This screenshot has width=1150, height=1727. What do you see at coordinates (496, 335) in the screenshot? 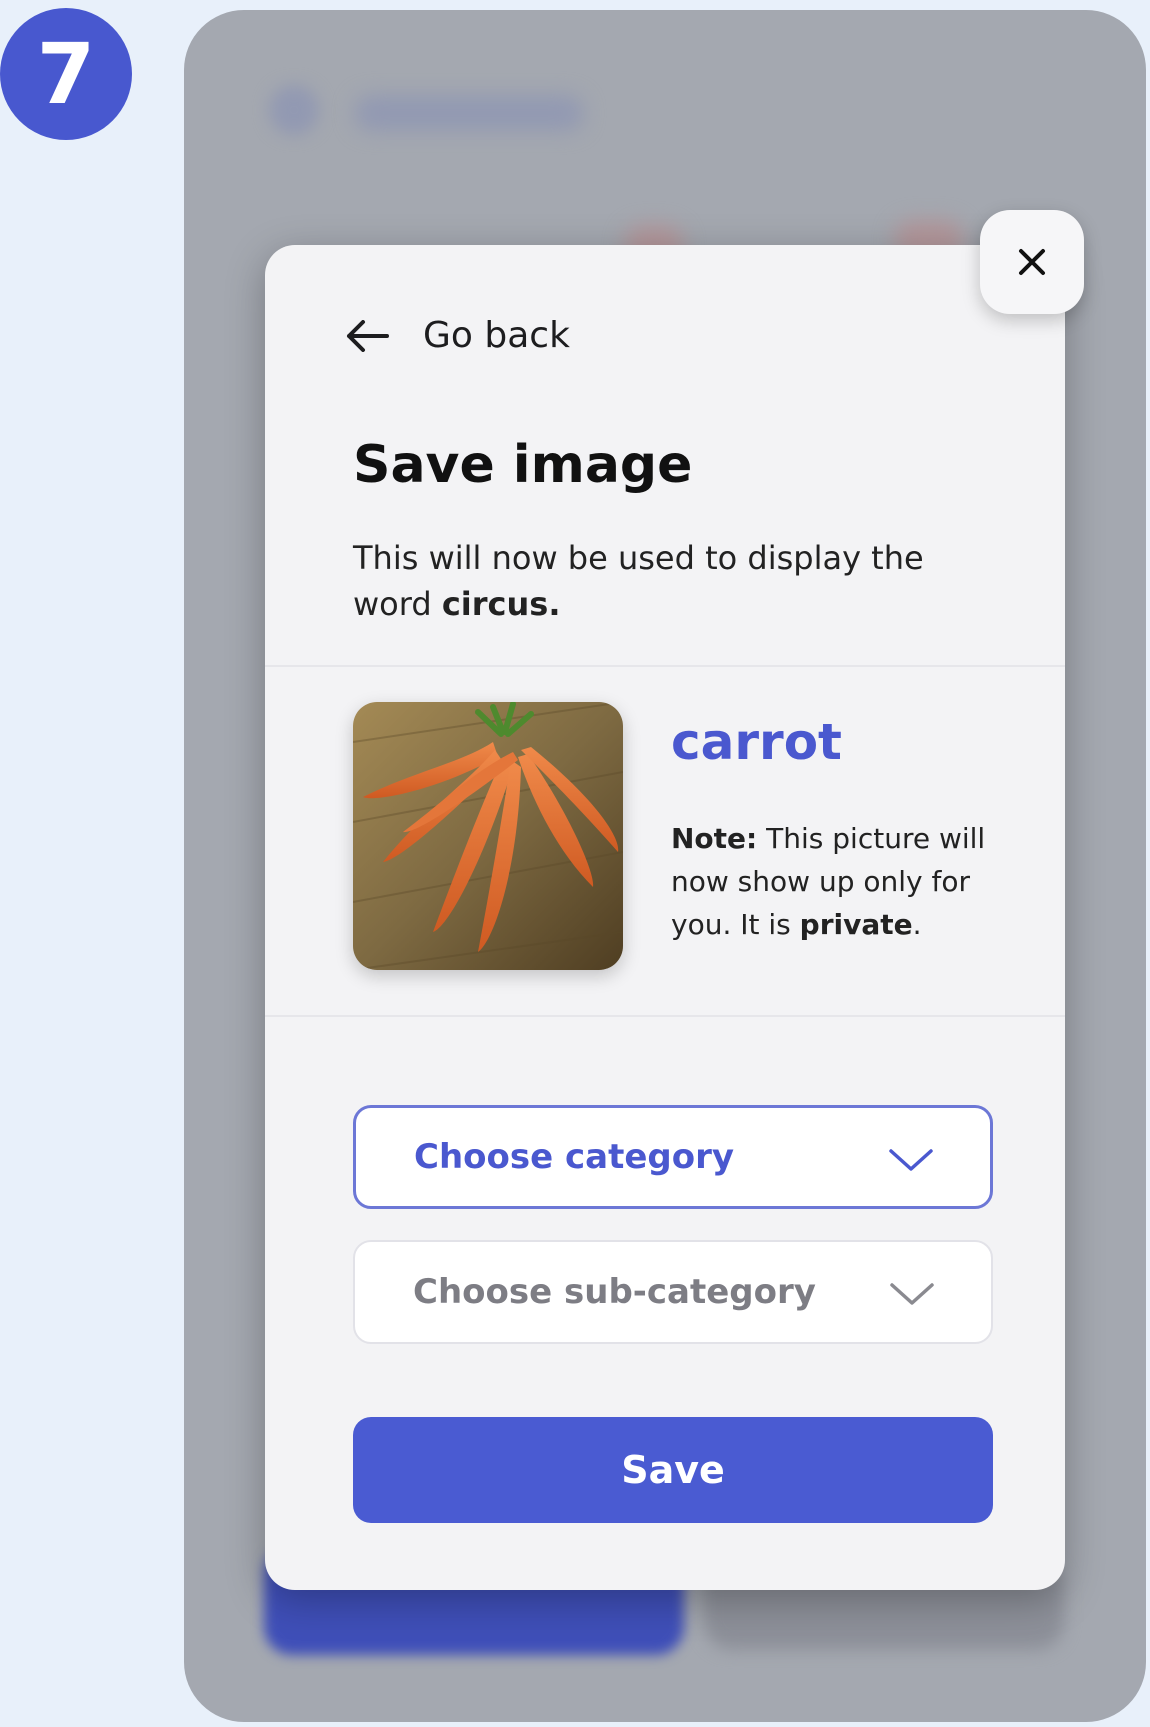
I see `go-back-label: Go back` at bounding box center [496, 335].